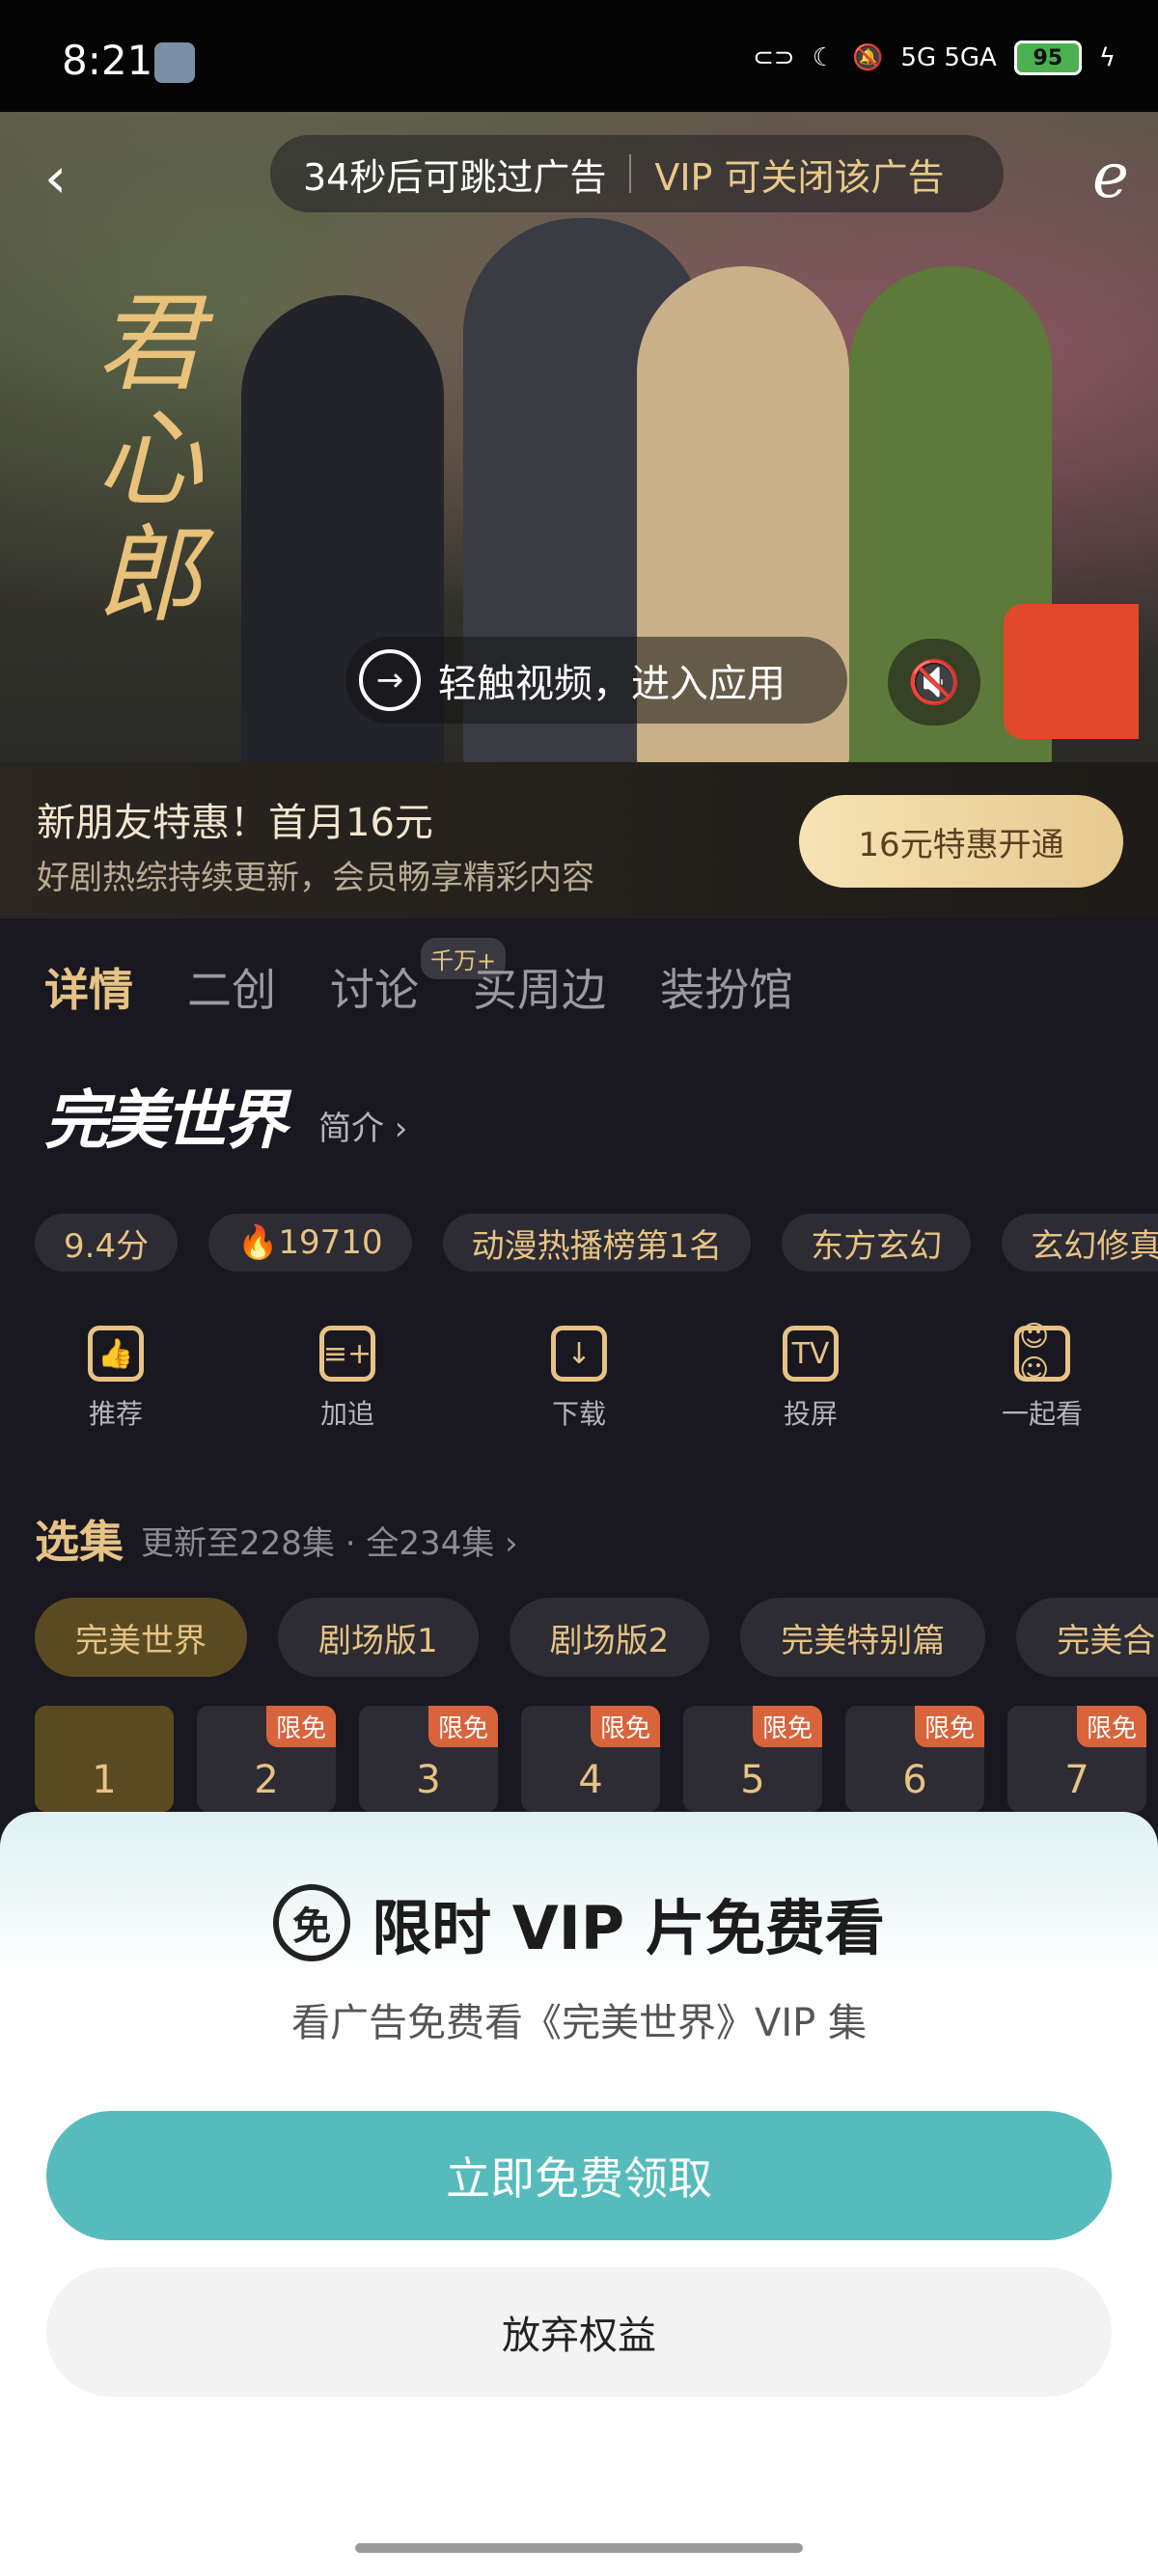 The width and height of the screenshot is (1158, 2576). Describe the element at coordinates (579, 2332) in the screenshot. I see `decline-button: 放弃权益` at that location.